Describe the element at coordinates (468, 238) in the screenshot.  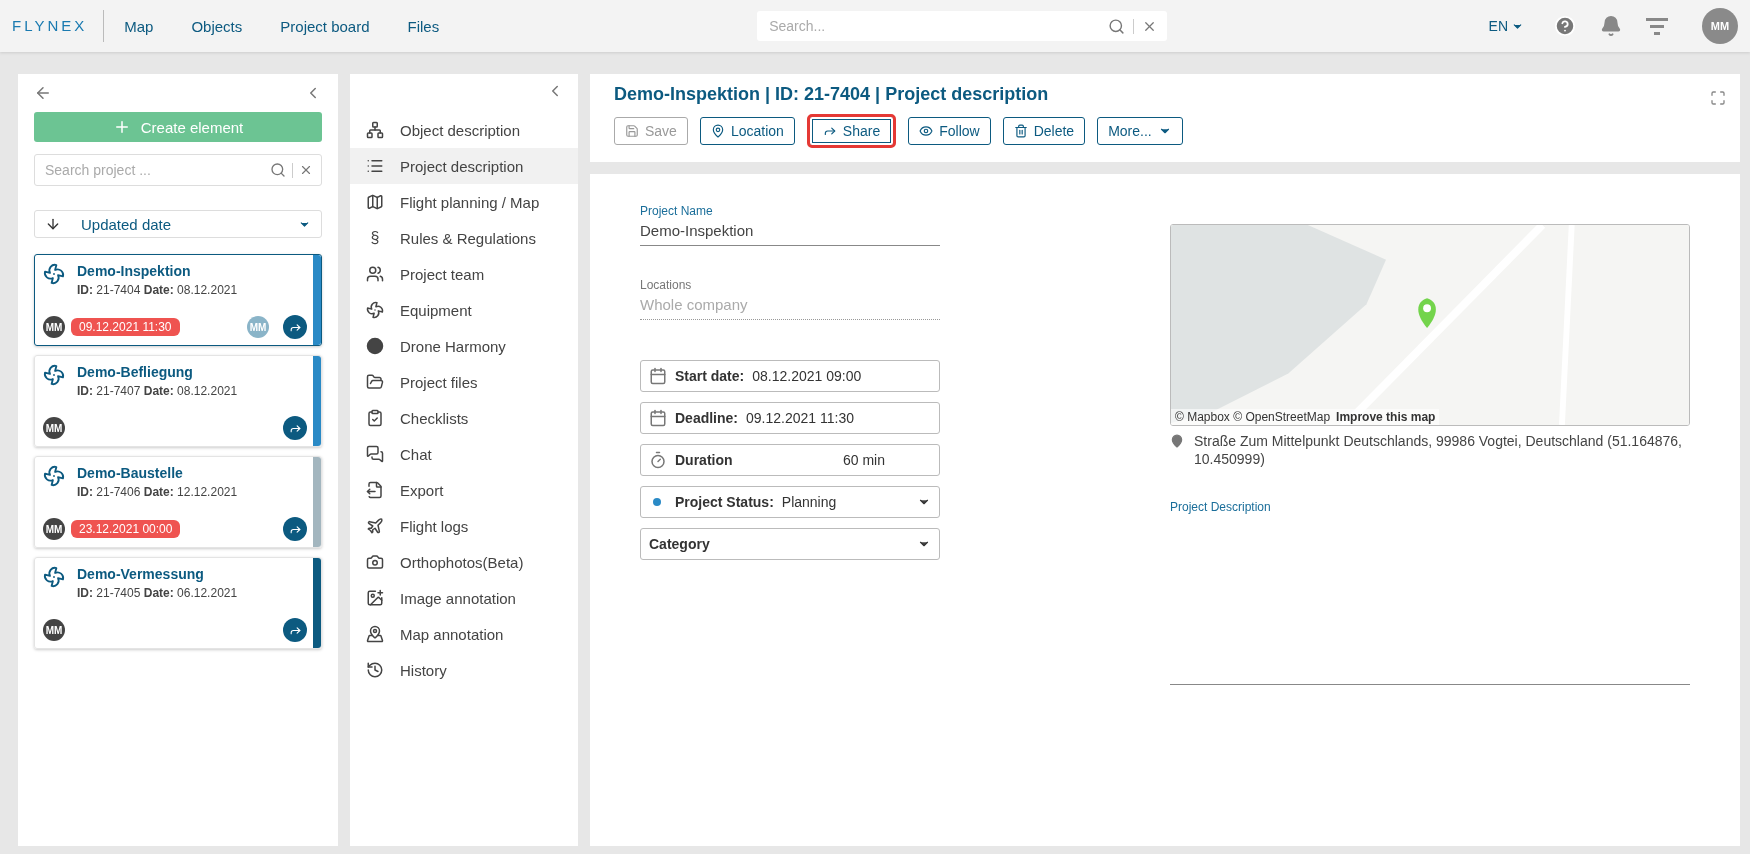
I see `nav-label: Rules & Regulations` at that location.